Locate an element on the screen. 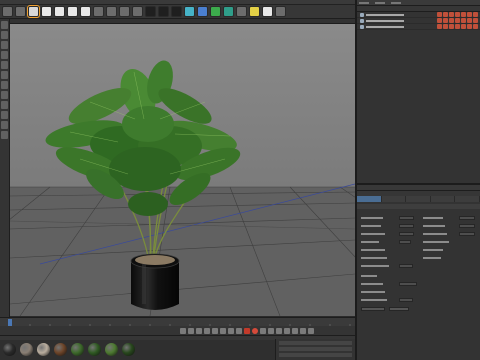  scale-icon is located at coordinates (59, 11).